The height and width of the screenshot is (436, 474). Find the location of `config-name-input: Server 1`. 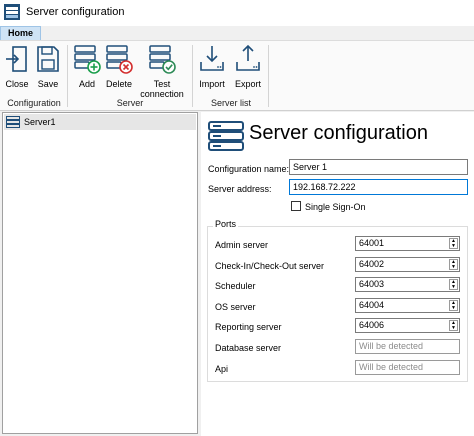

config-name-input: Server 1 is located at coordinates (378, 167).